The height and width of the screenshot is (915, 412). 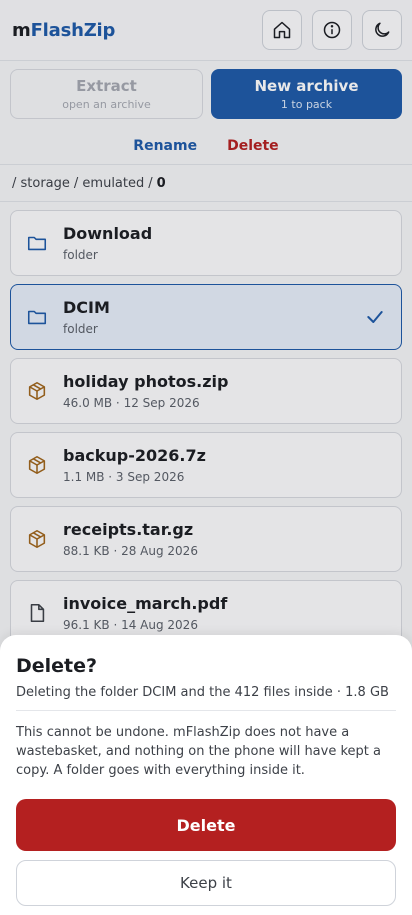 I want to click on dialog-title: Delete?, so click(x=57, y=666).